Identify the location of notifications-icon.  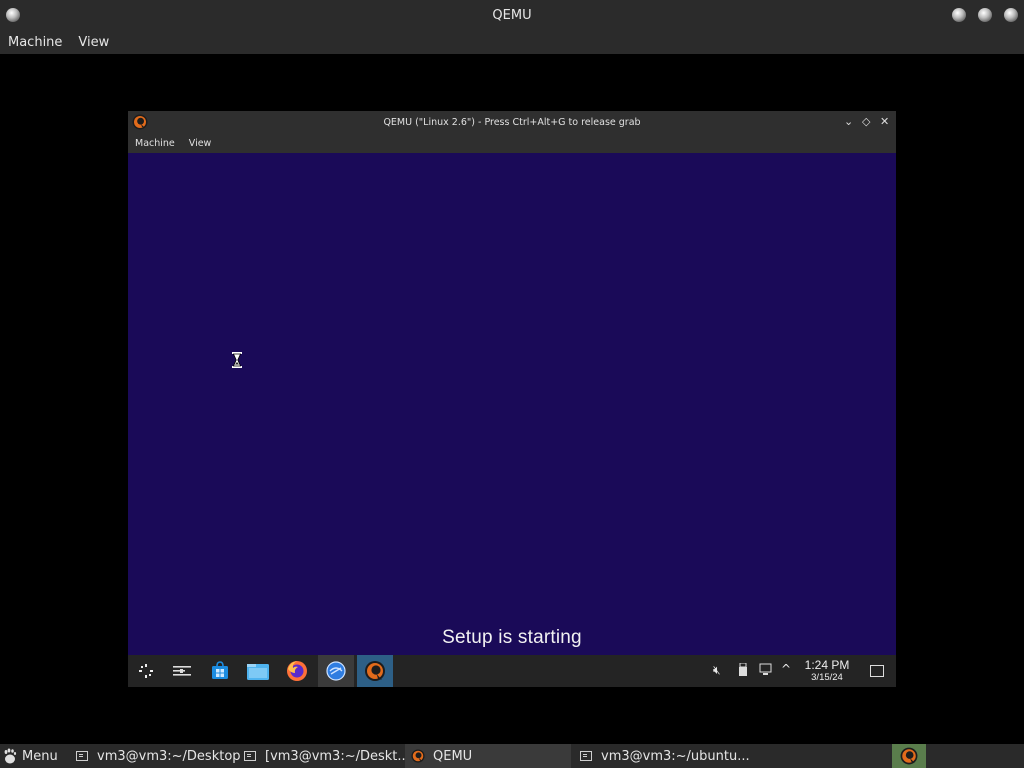
(877, 671).